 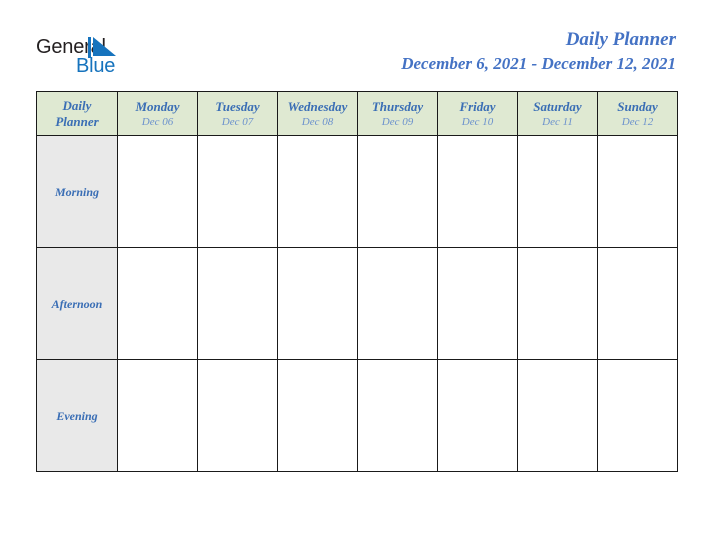 I want to click on slot-afternoon-wednesday, so click(x=317, y=303).